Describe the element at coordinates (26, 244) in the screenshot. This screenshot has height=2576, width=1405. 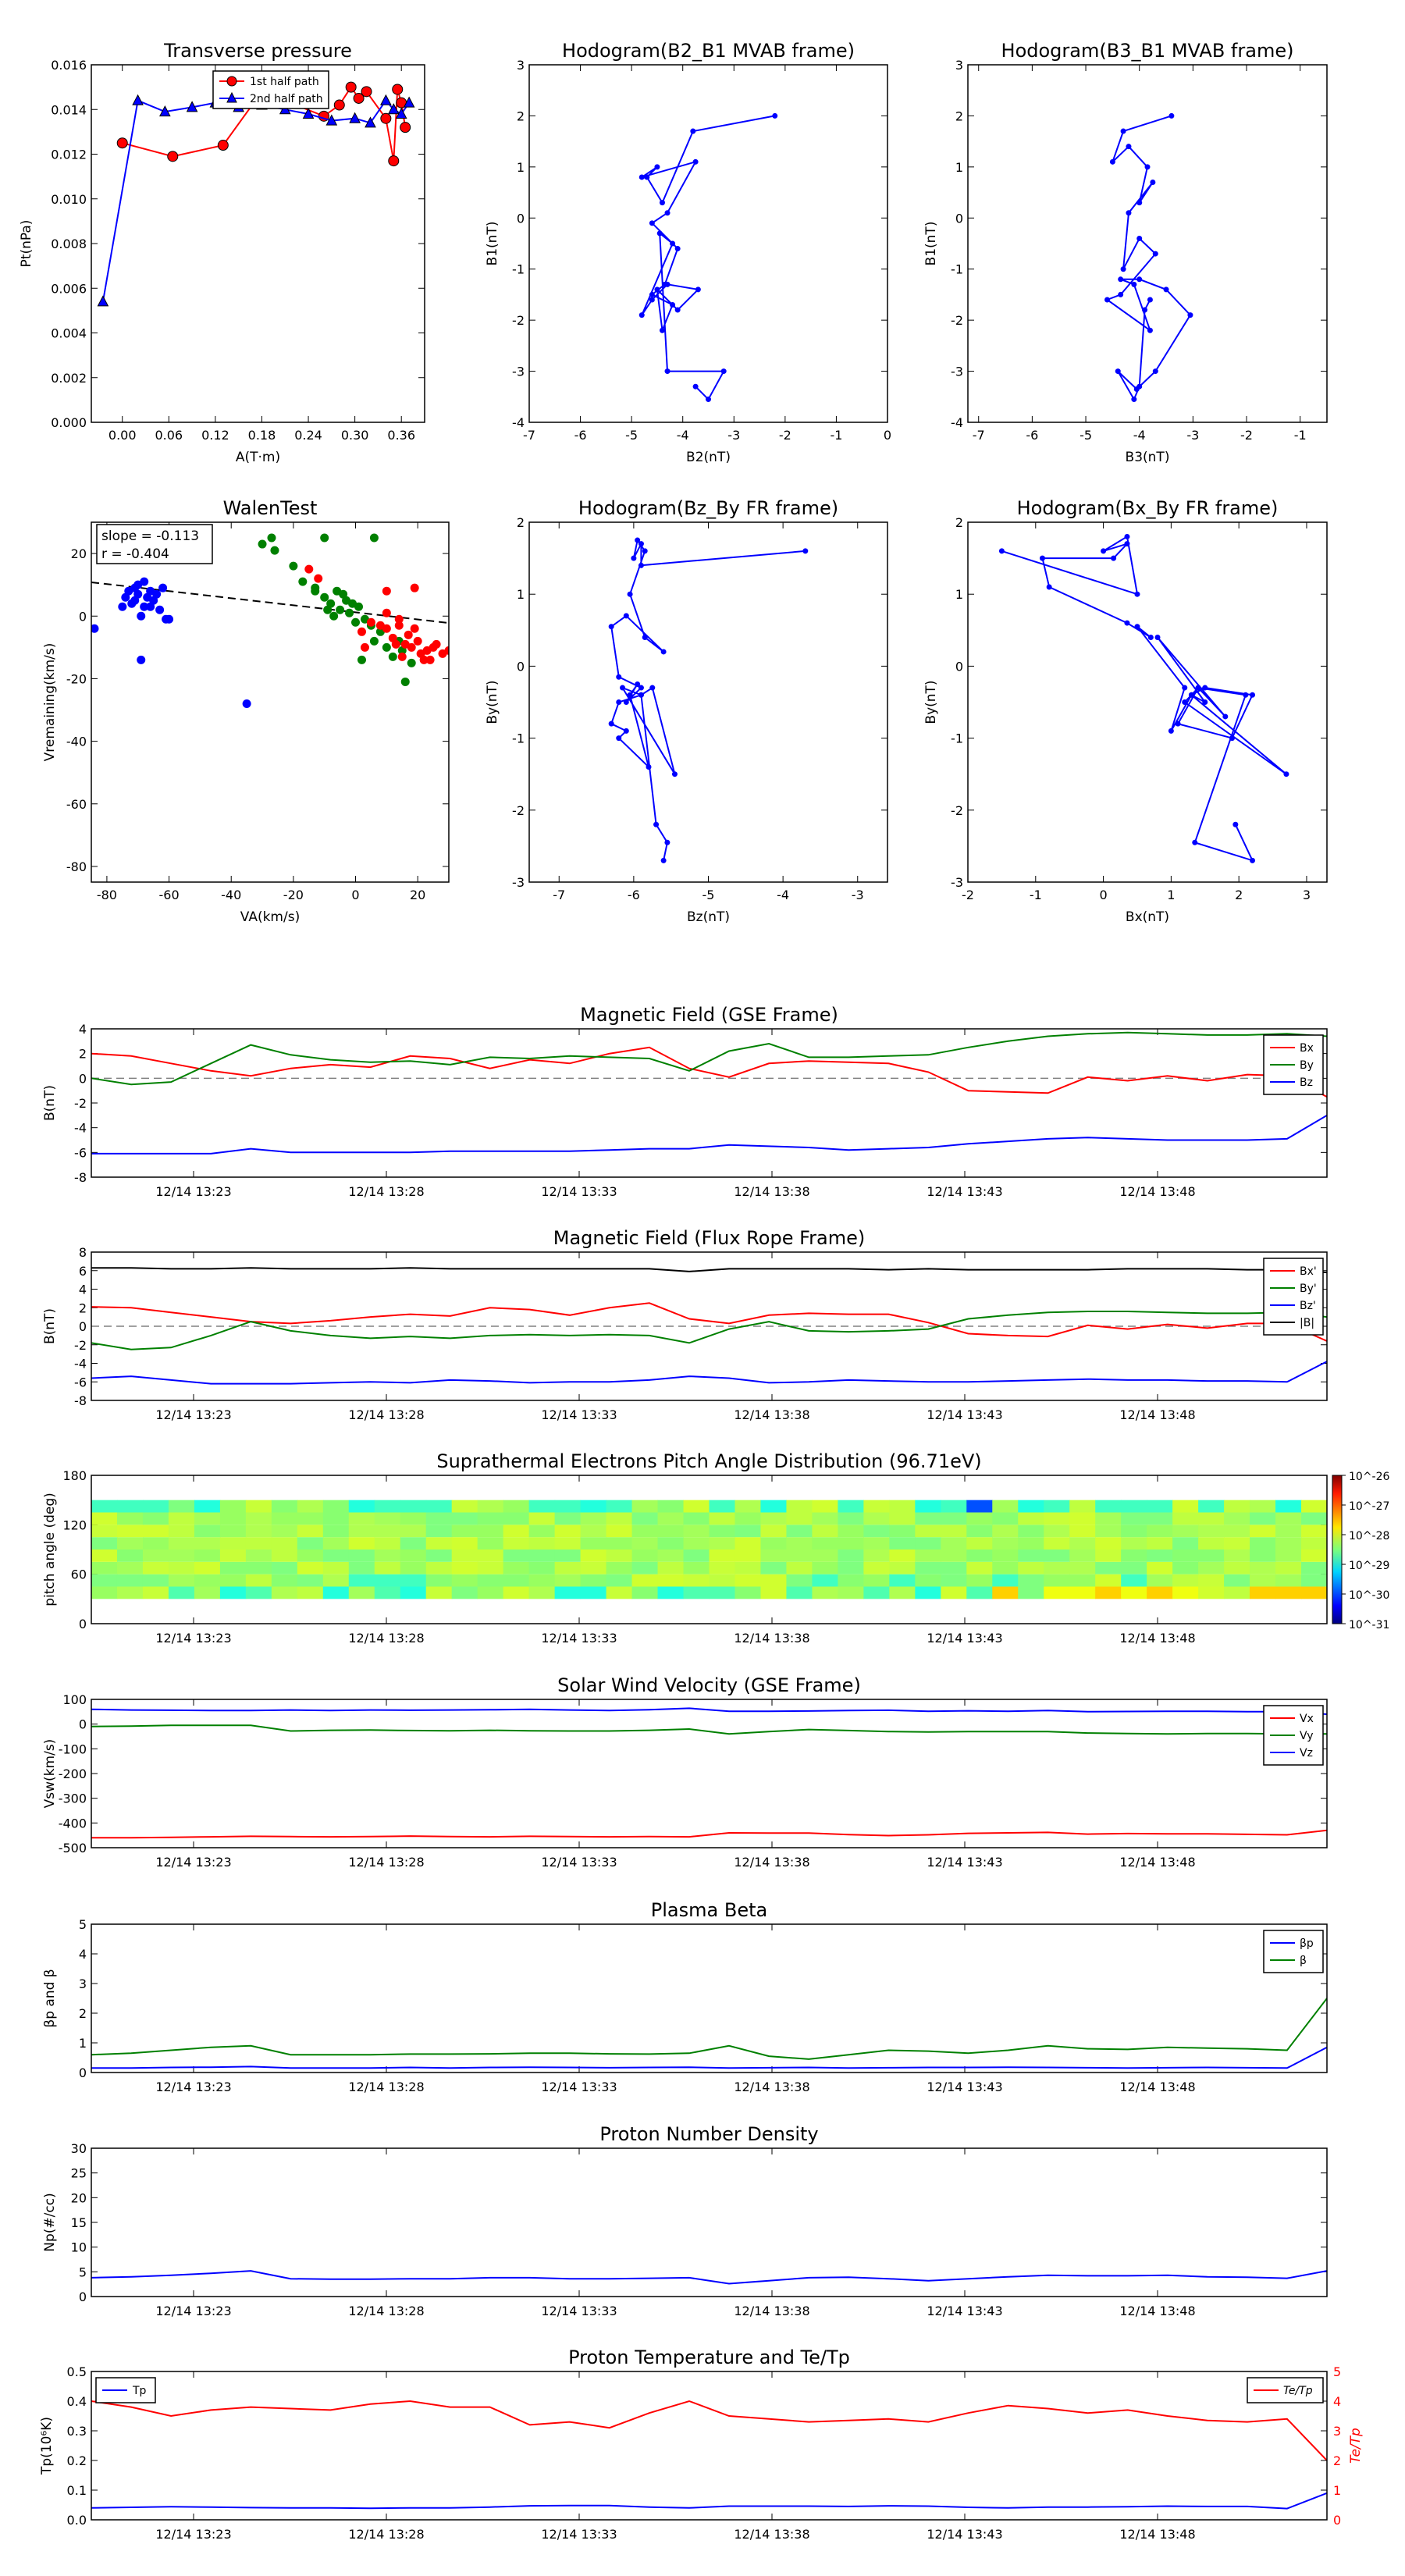
I see `pt-ylabel: Pt(nPa)` at that location.